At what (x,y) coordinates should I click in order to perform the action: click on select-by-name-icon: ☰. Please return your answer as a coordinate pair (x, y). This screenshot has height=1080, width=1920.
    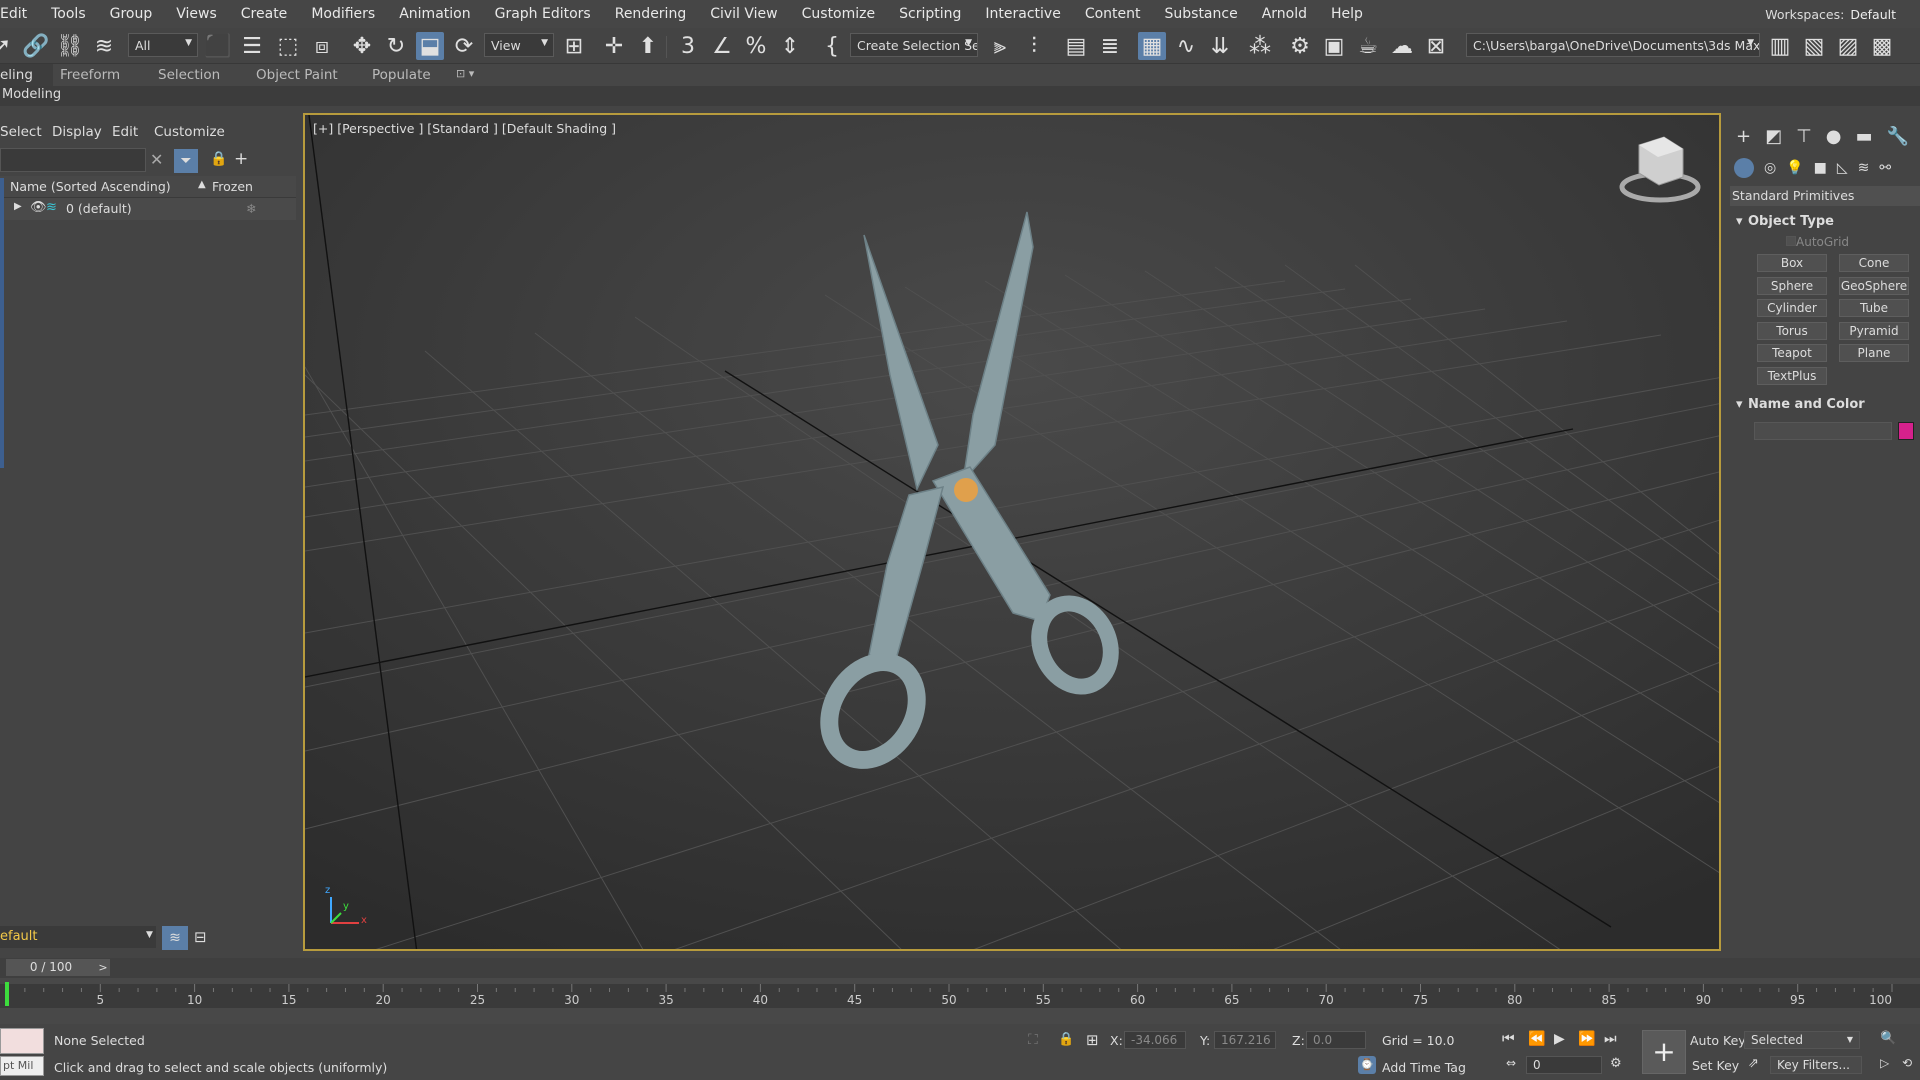
    Looking at the image, I should click on (252, 46).